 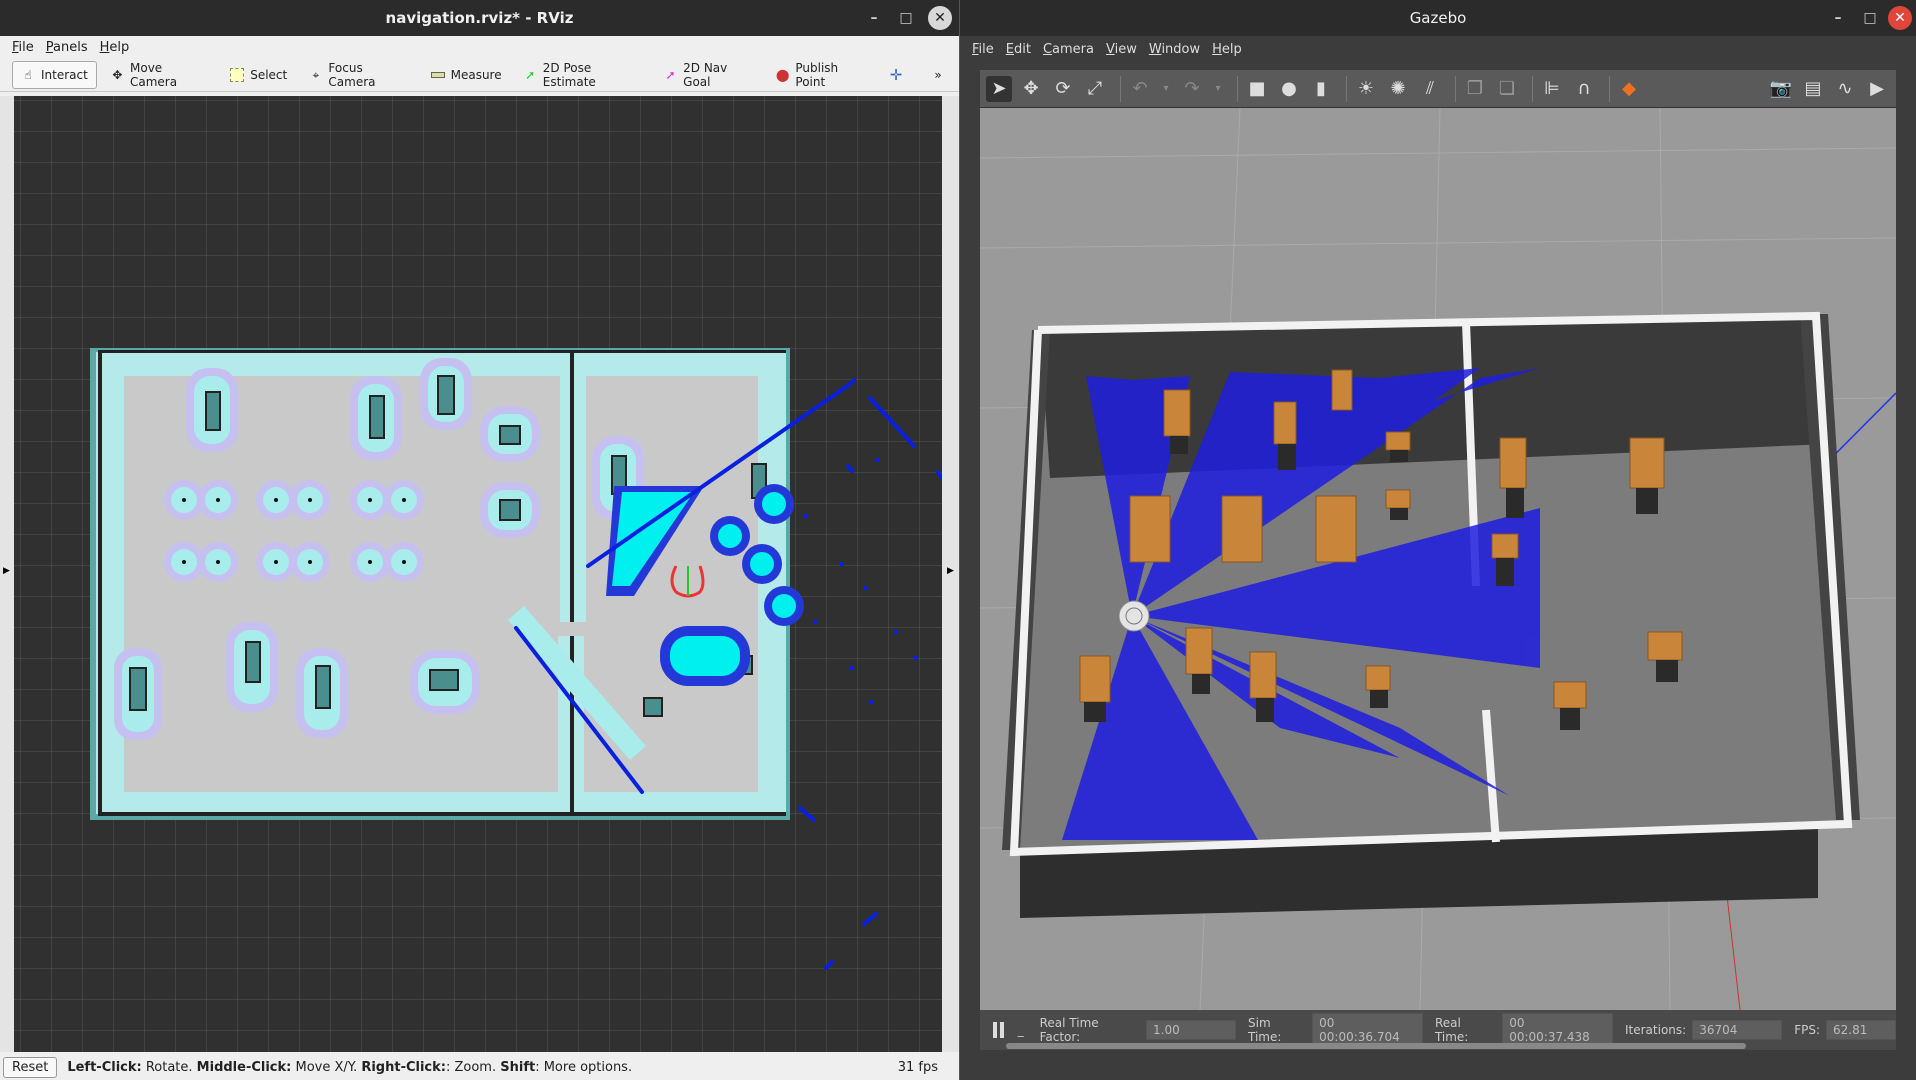 What do you see at coordinates (999, 1030) in the screenshot?
I see `pause-icon` at bounding box center [999, 1030].